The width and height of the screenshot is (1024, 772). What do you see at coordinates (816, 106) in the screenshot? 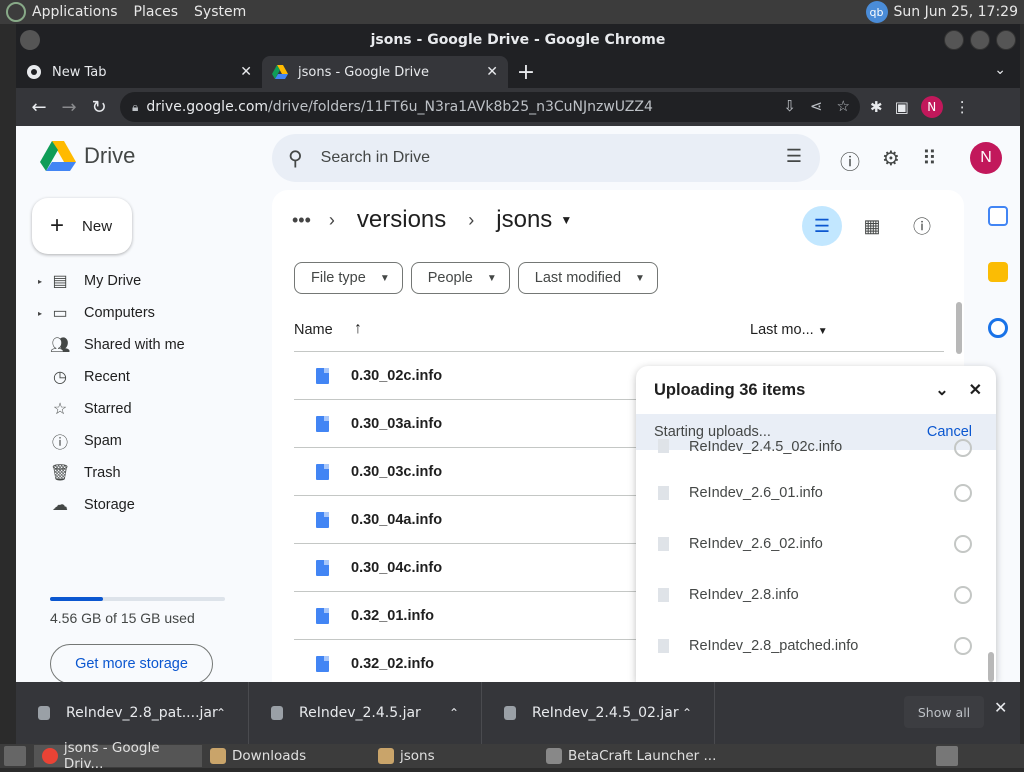
I see `share-icon: ⋖` at bounding box center [816, 106].